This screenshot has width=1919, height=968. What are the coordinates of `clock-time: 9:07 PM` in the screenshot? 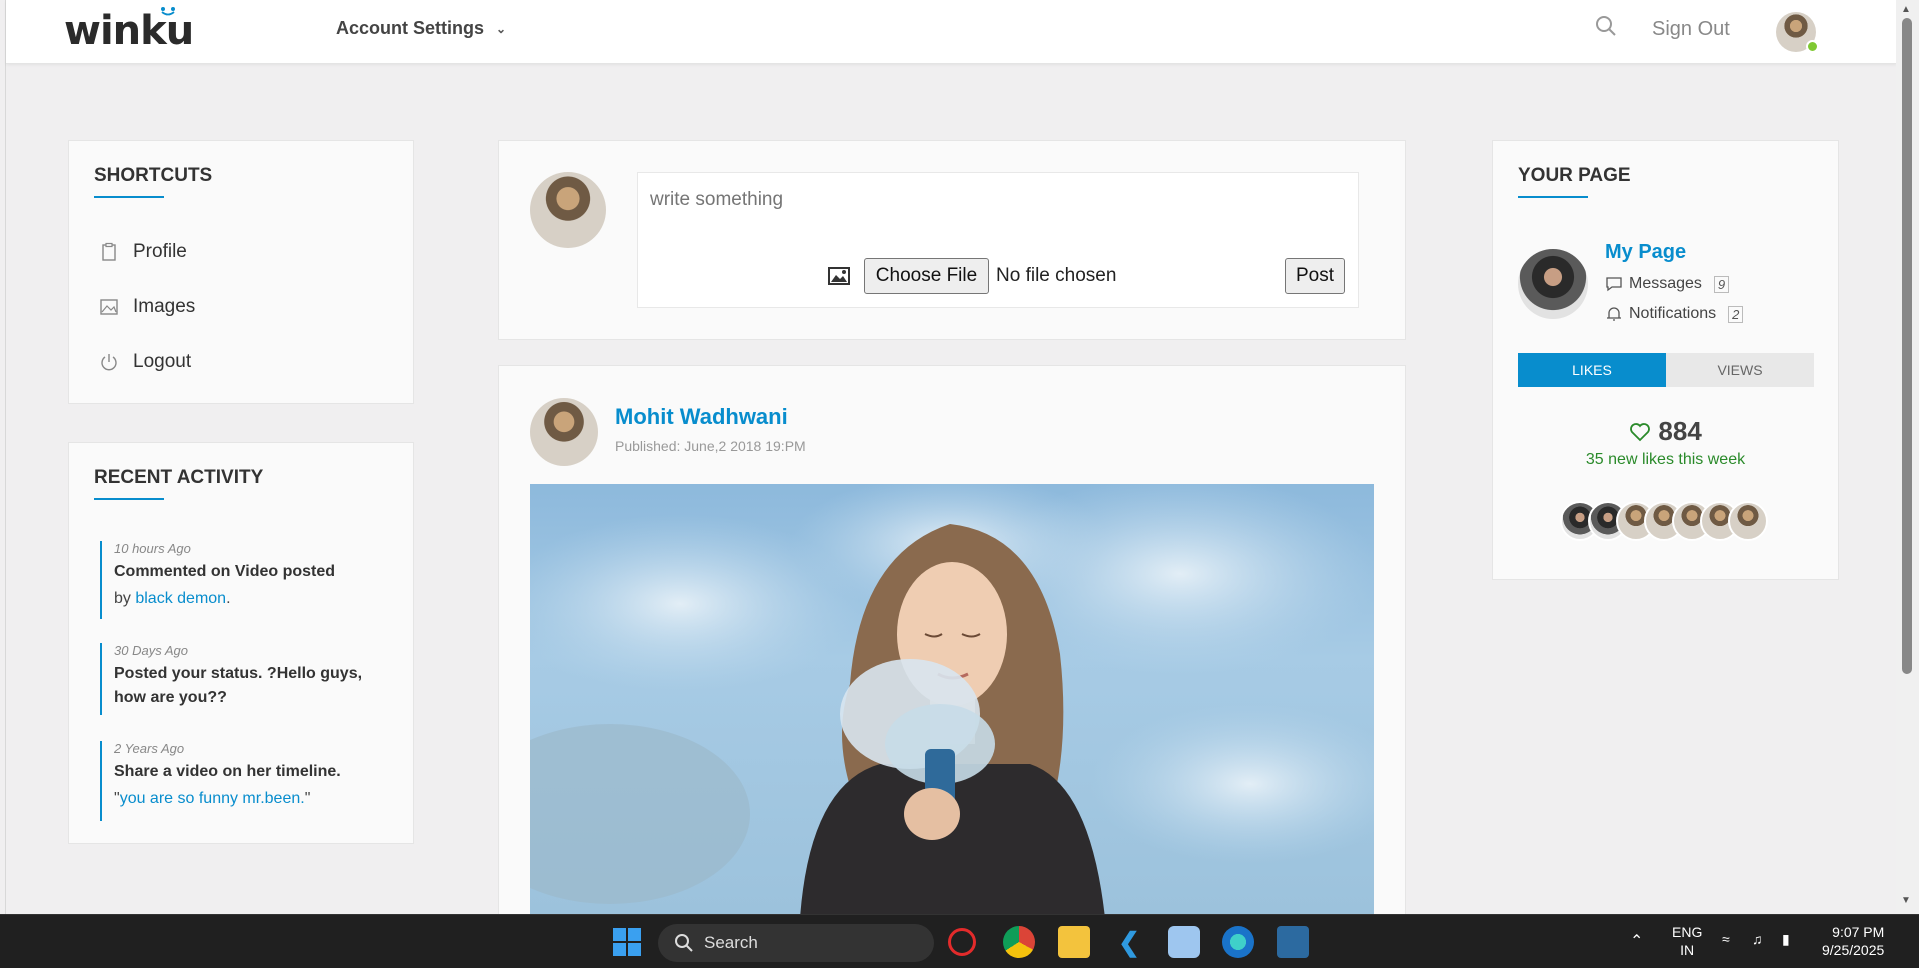 It's located at (1858, 932).